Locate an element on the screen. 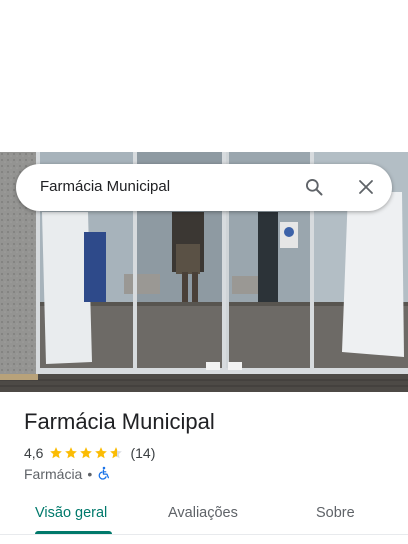 This screenshot has width=408, height=544. place-title: Farmácia Municipal is located at coordinates (119, 421).